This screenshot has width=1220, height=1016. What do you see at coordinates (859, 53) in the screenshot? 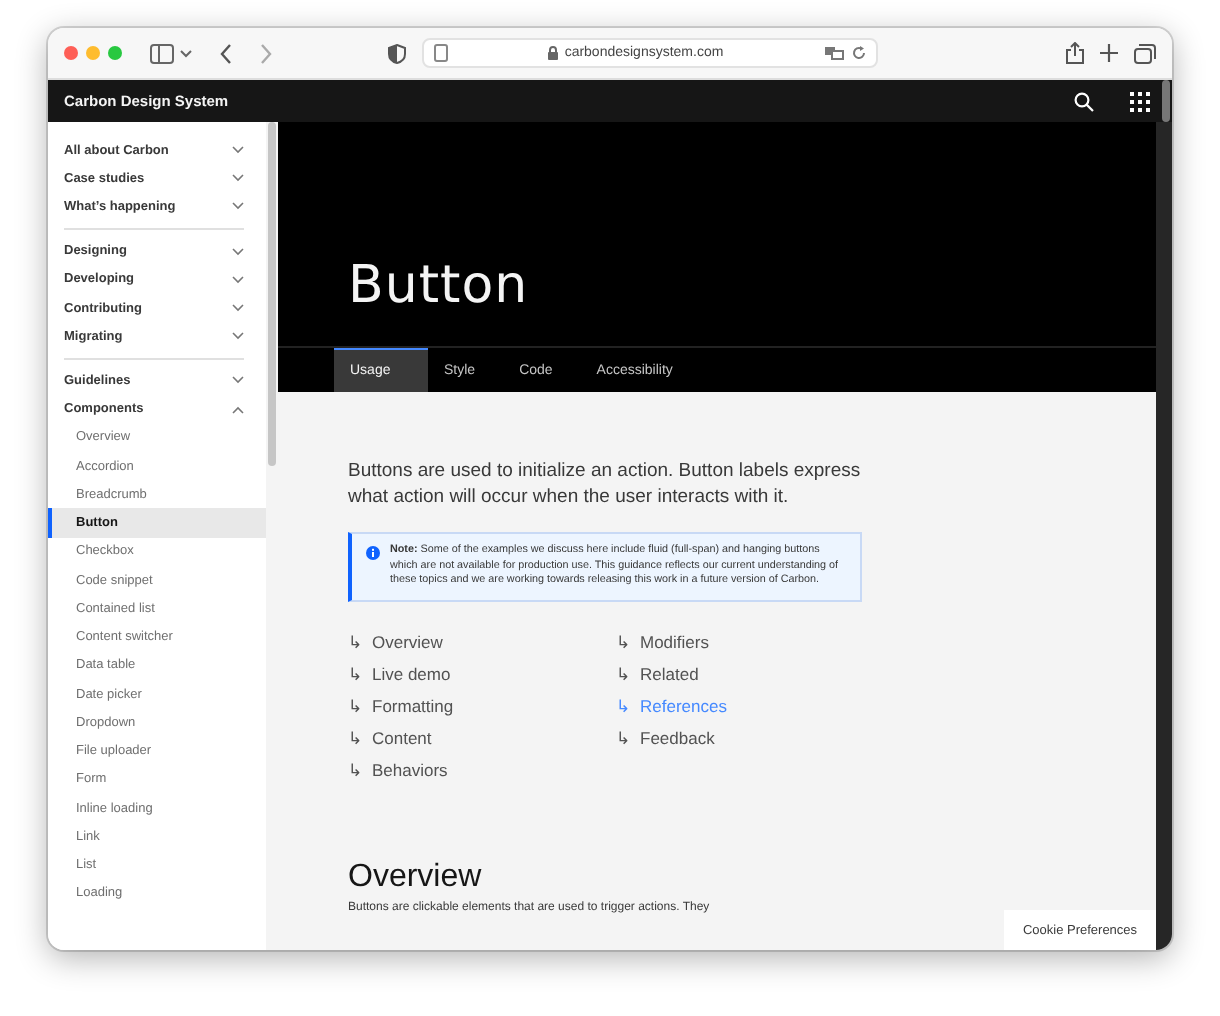
I see `reload-icon` at bounding box center [859, 53].